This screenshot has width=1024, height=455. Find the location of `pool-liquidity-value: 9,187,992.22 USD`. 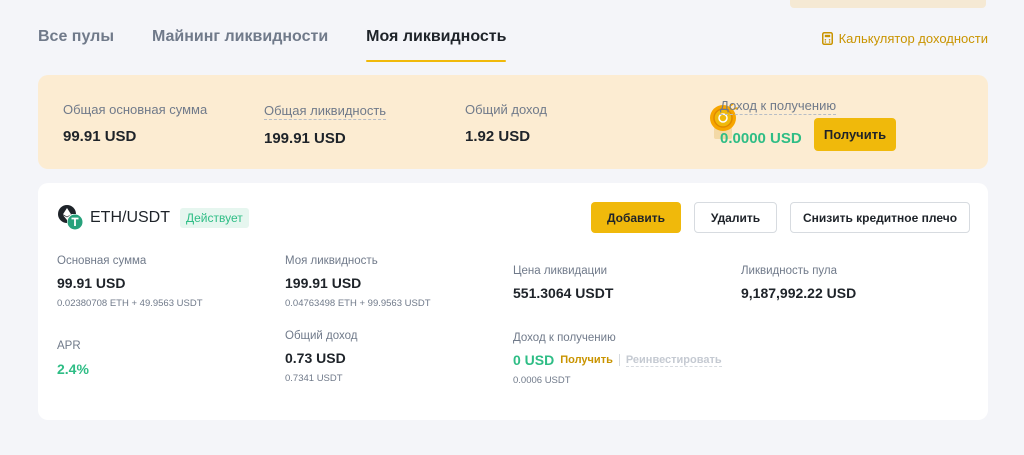

pool-liquidity-value: 9,187,992.22 USD is located at coordinates (799, 293).